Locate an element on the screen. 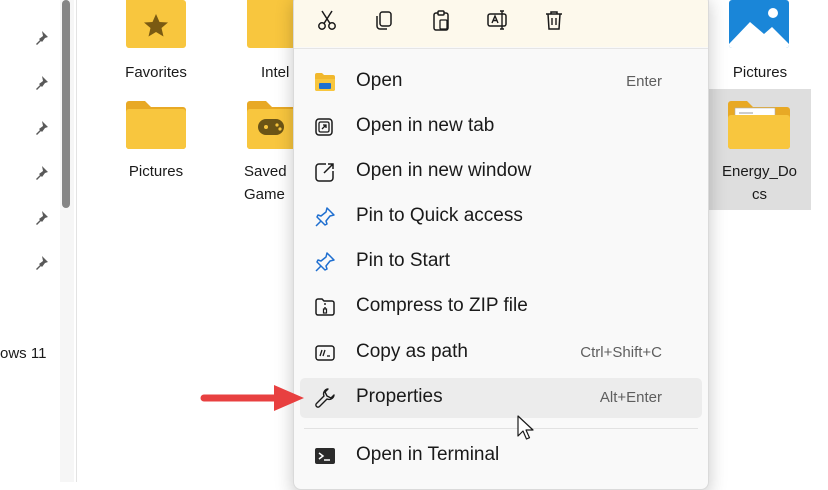 The image size is (828, 490). item-label: Energy_Do is located at coordinates (759, 171).